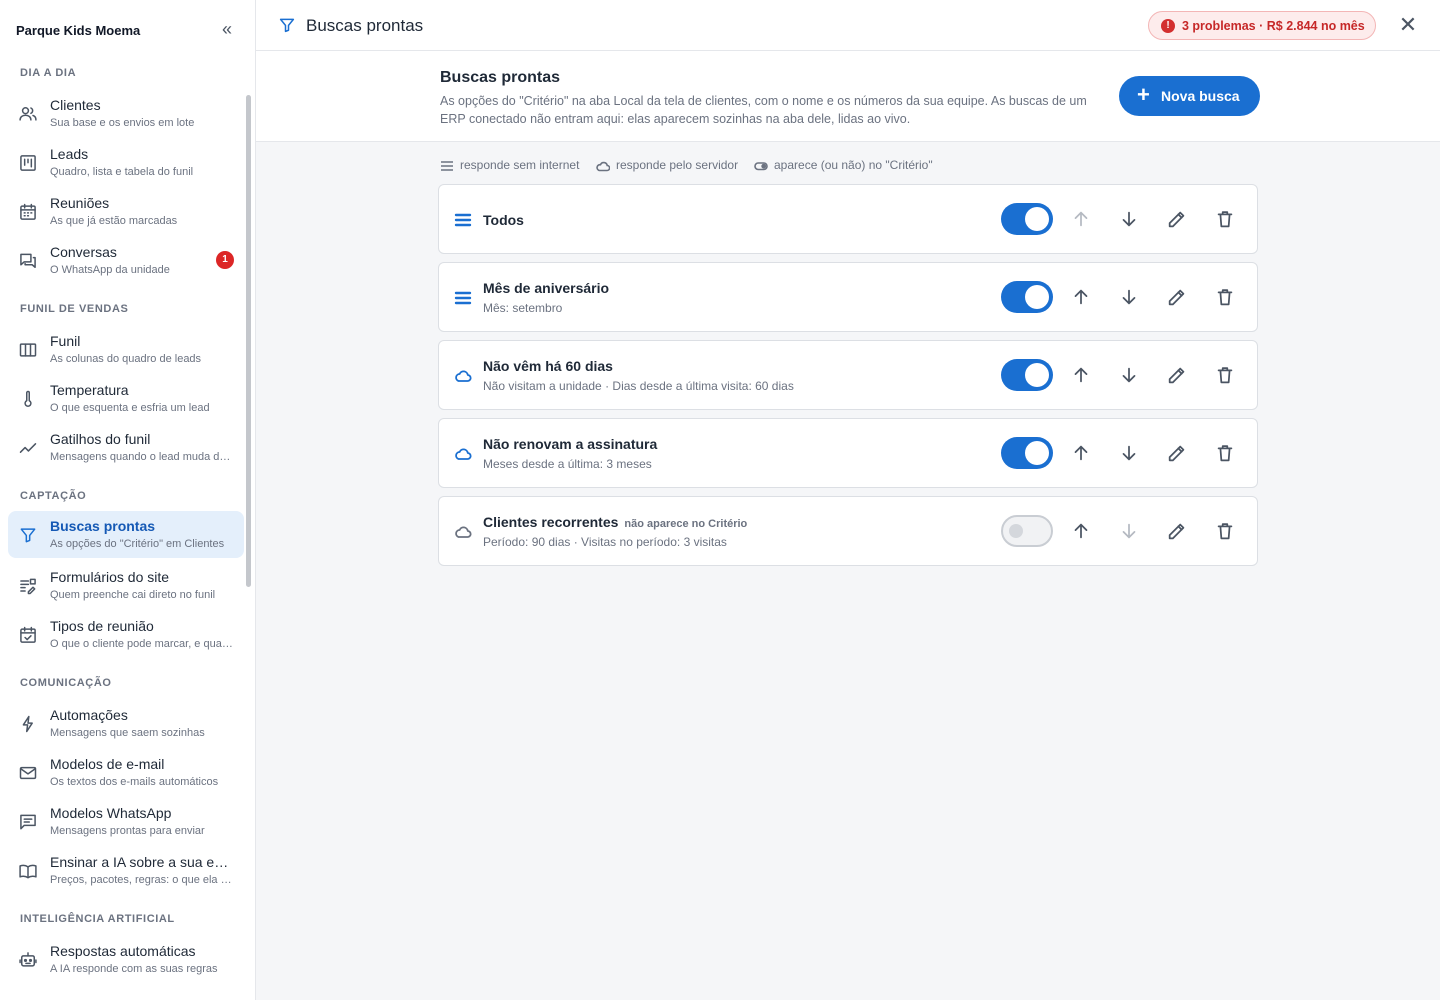  I want to click on sidebar-item-leads: Leads Quadro, lista e tabela do funil, so click(126, 162).